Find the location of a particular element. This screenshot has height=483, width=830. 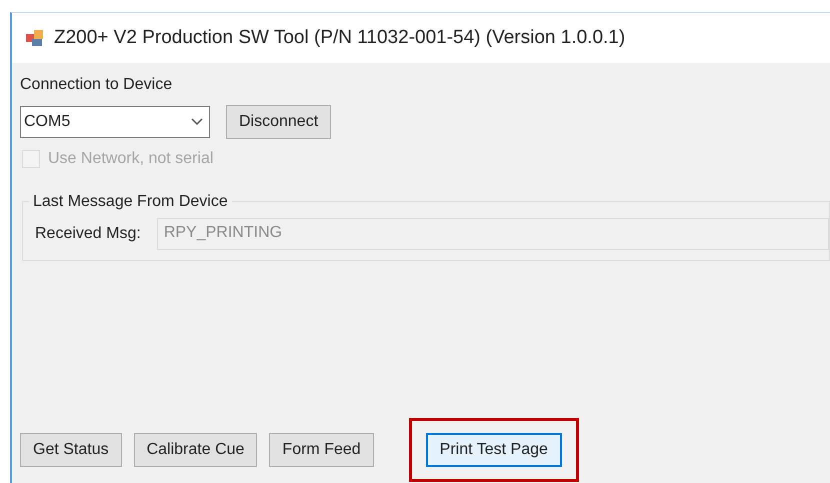

app-icon is located at coordinates (35, 38).